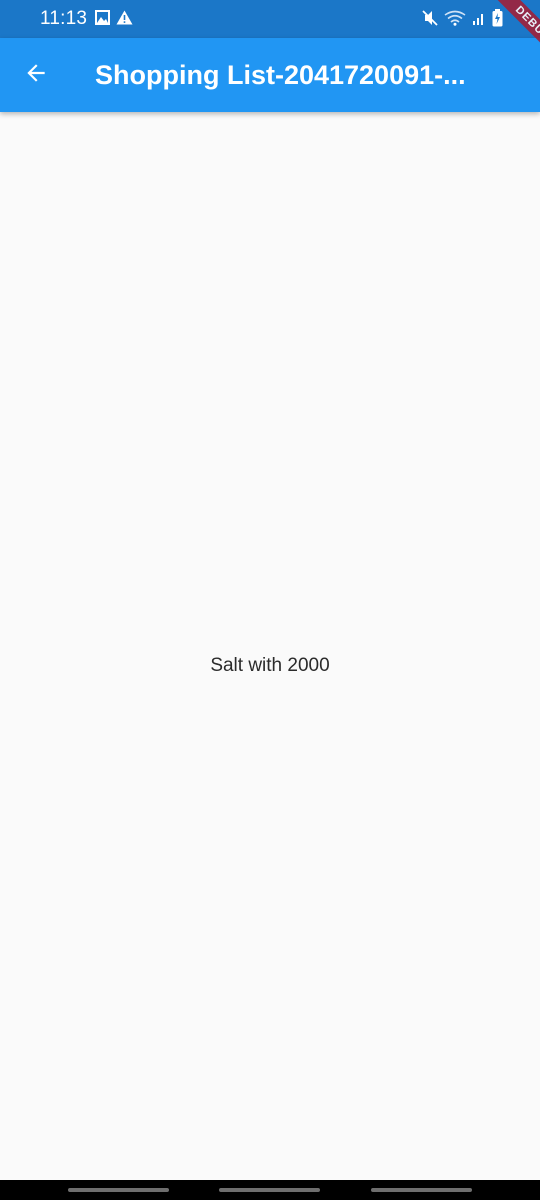  What do you see at coordinates (270, 19) in the screenshot?
I see `status-bar: 11:13` at bounding box center [270, 19].